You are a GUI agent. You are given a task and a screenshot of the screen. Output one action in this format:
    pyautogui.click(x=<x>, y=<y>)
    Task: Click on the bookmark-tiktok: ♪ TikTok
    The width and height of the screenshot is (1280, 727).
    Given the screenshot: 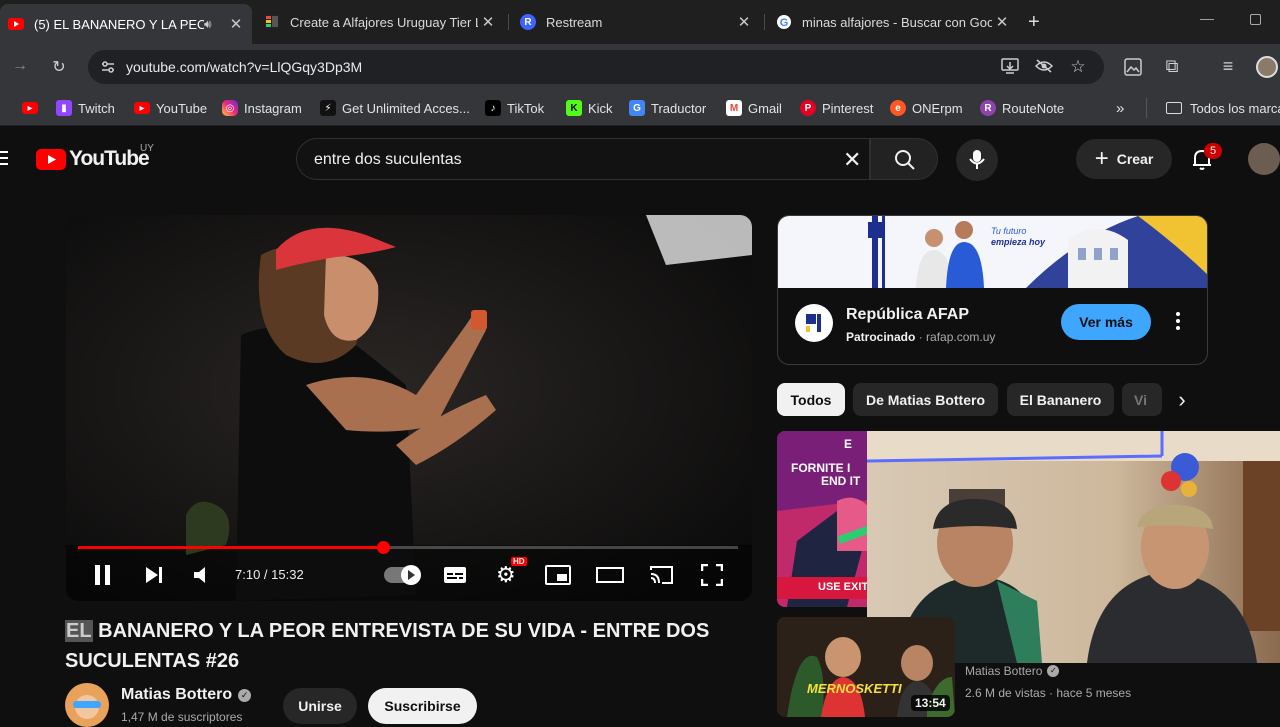 What is the action you would take?
    pyautogui.click(x=514, y=108)
    